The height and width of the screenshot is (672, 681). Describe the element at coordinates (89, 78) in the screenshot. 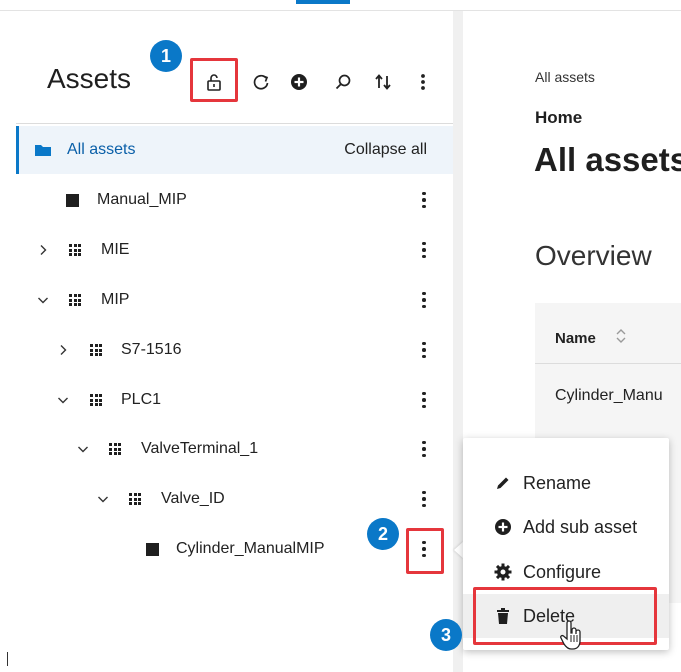

I see `panel-title: Assets` at that location.